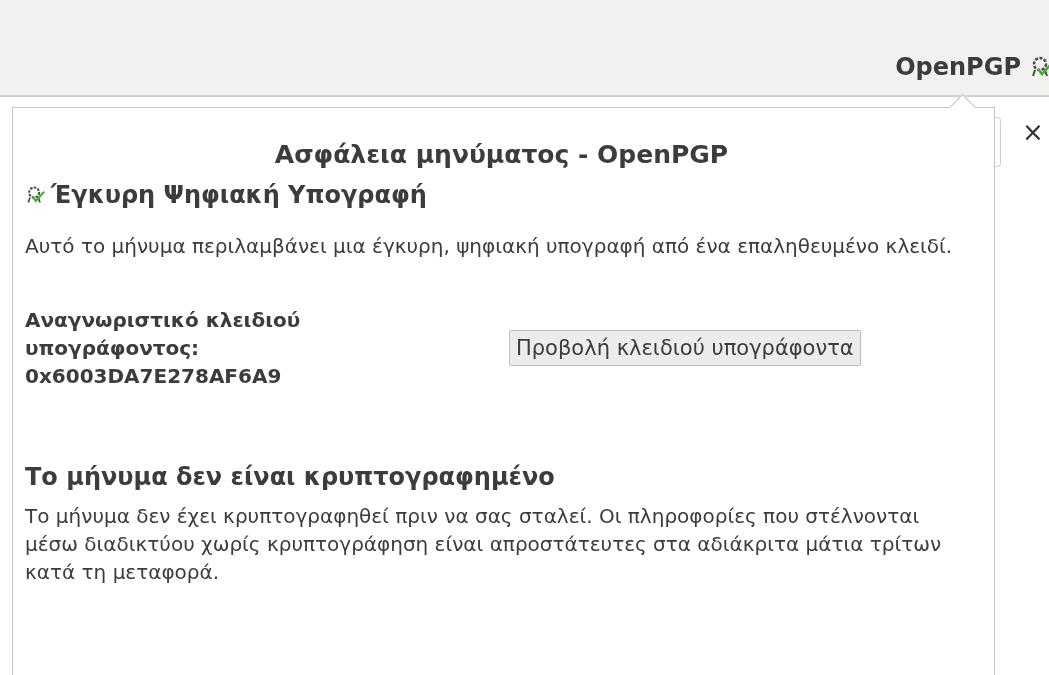  I want to click on key-id-label: Αναγνωριστικό κλειδιού υπογράφοντος:, so click(163, 334).